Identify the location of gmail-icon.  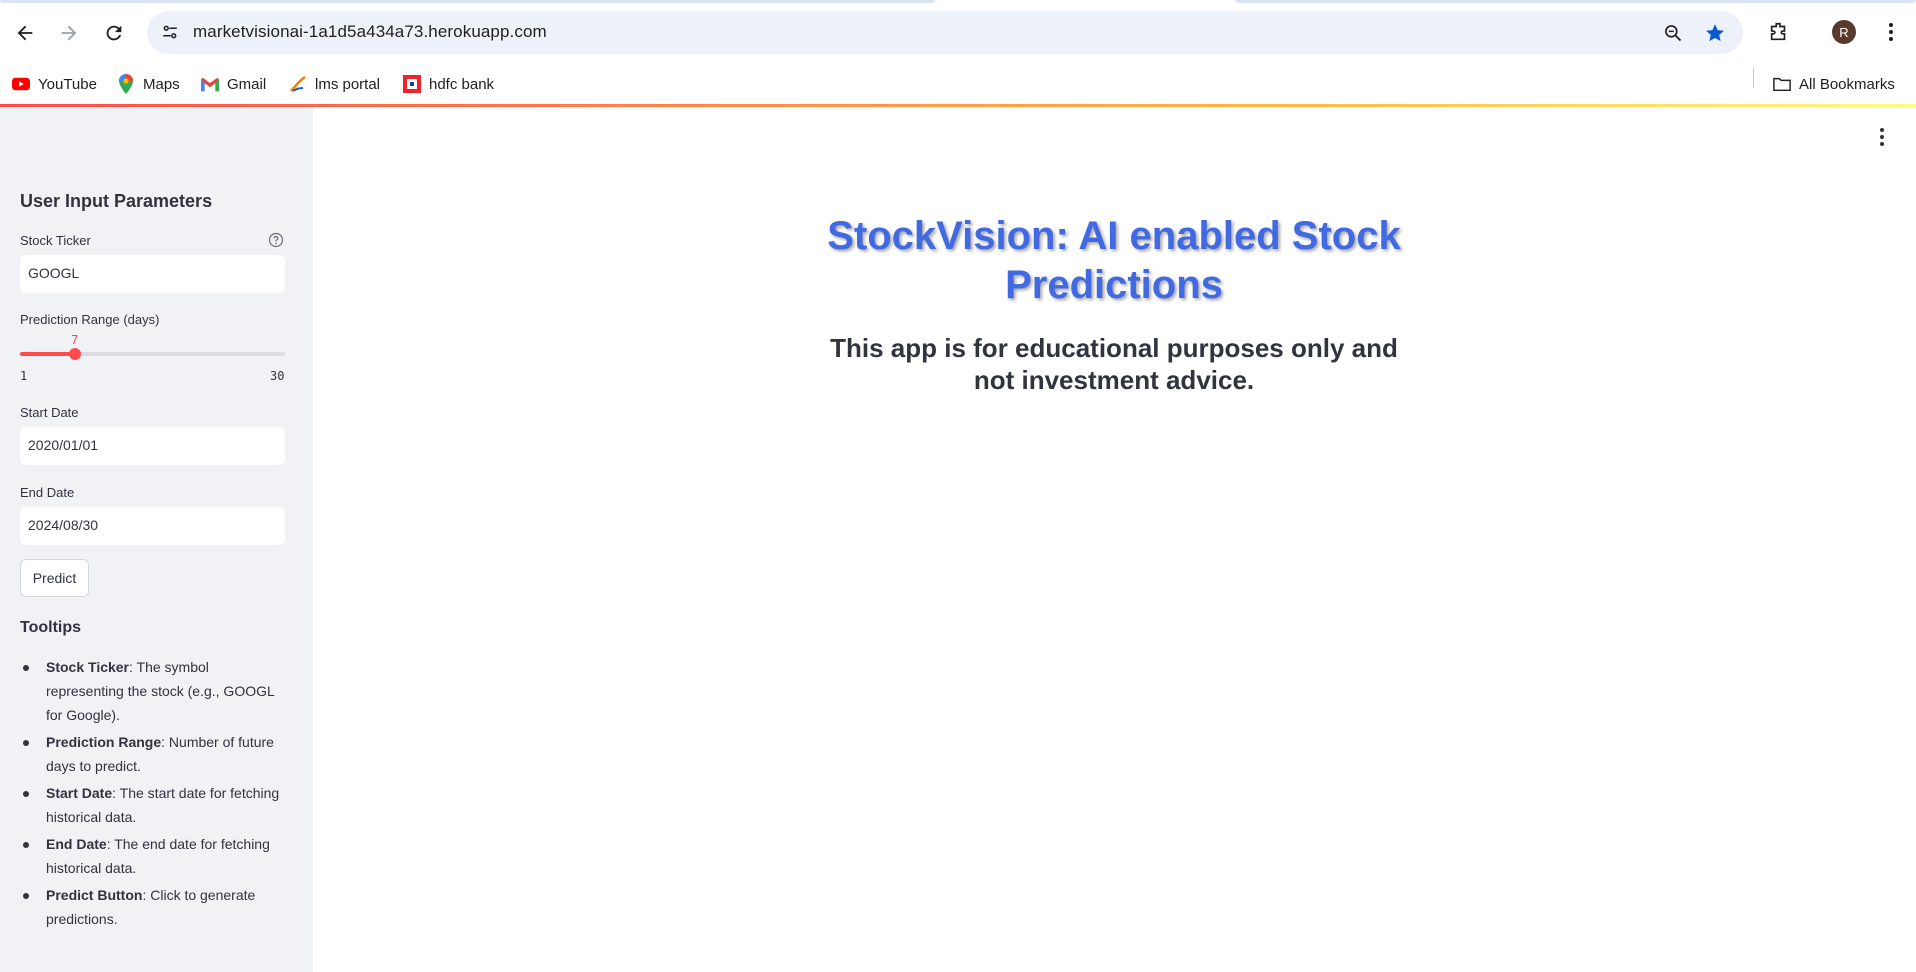
(210, 84).